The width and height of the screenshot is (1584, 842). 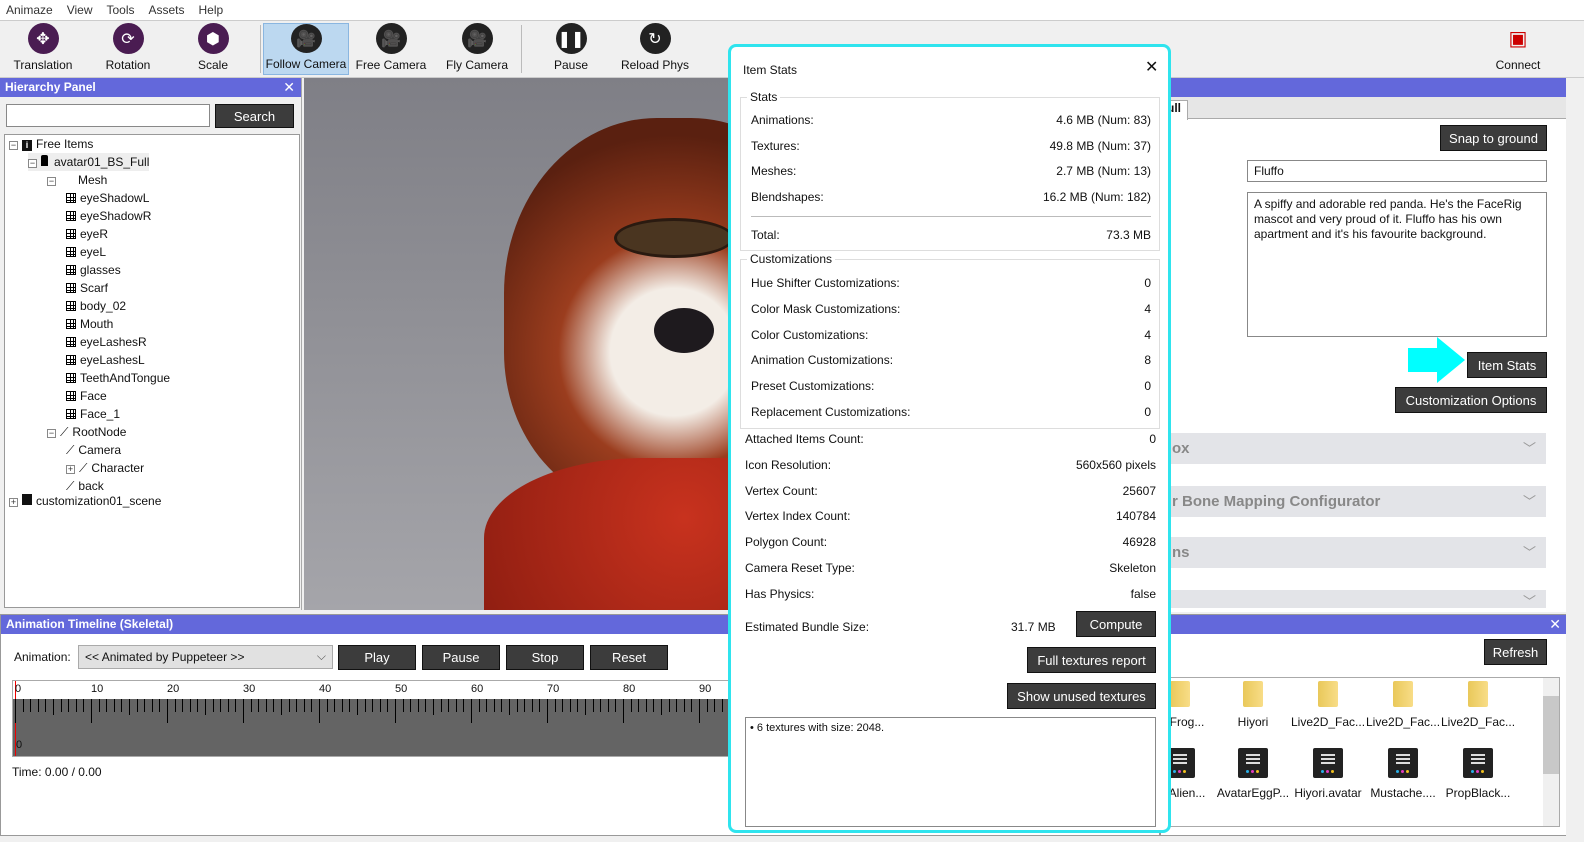 I want to click on avatar-name-input: Fluffo, so click(x=1397, y=171).